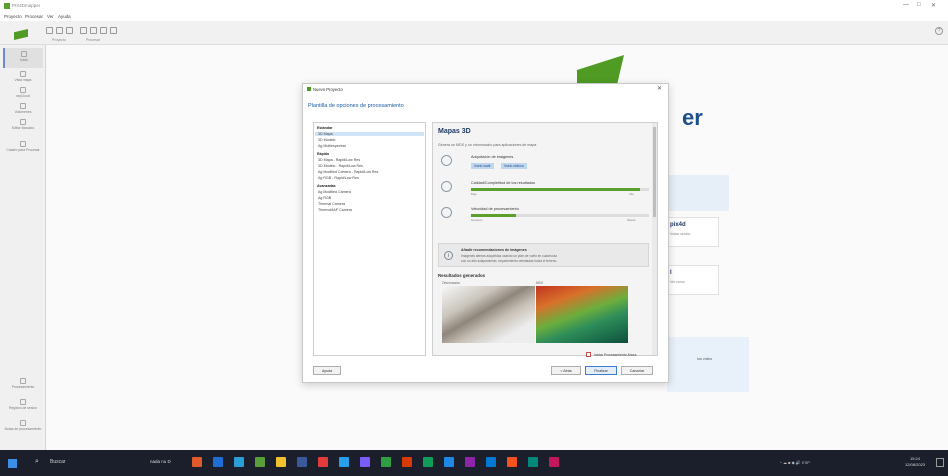 This screenshot has width=948, height=476. I want to click on volume-icon, so click(23, 106).